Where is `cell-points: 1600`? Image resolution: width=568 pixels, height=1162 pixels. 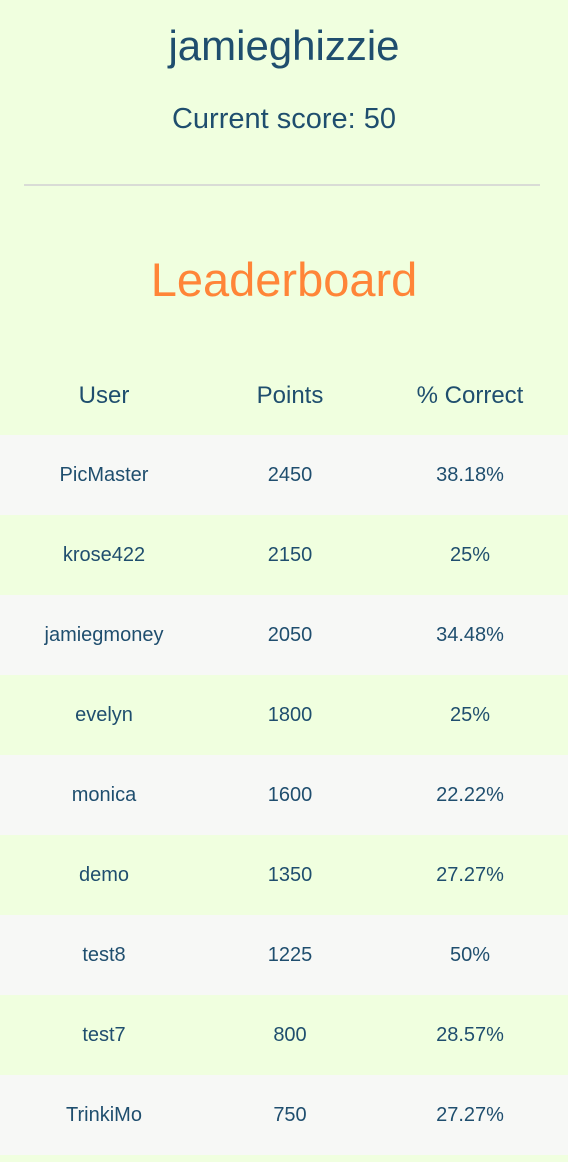
cell-points: 1600 is located at coordinates (290, 794).